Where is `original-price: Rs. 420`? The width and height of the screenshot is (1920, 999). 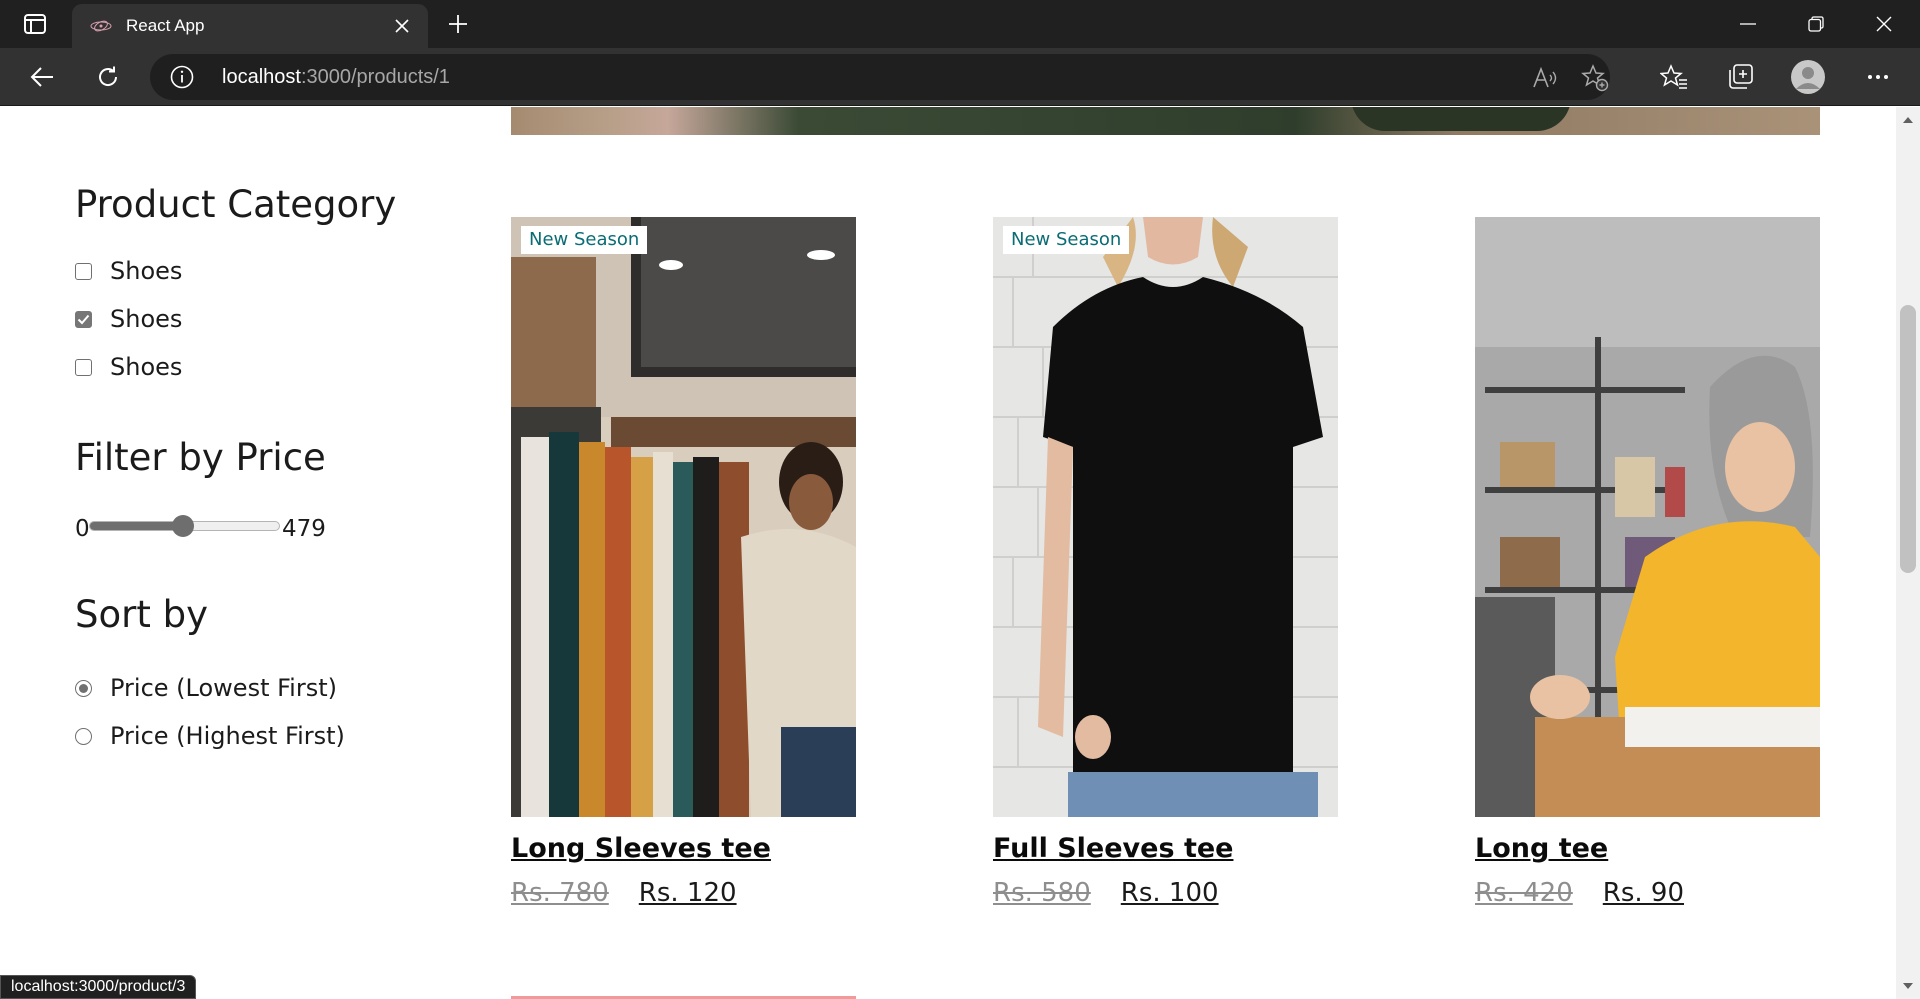 original-price: Rs. 420 is located at coordinates (1524, 893).